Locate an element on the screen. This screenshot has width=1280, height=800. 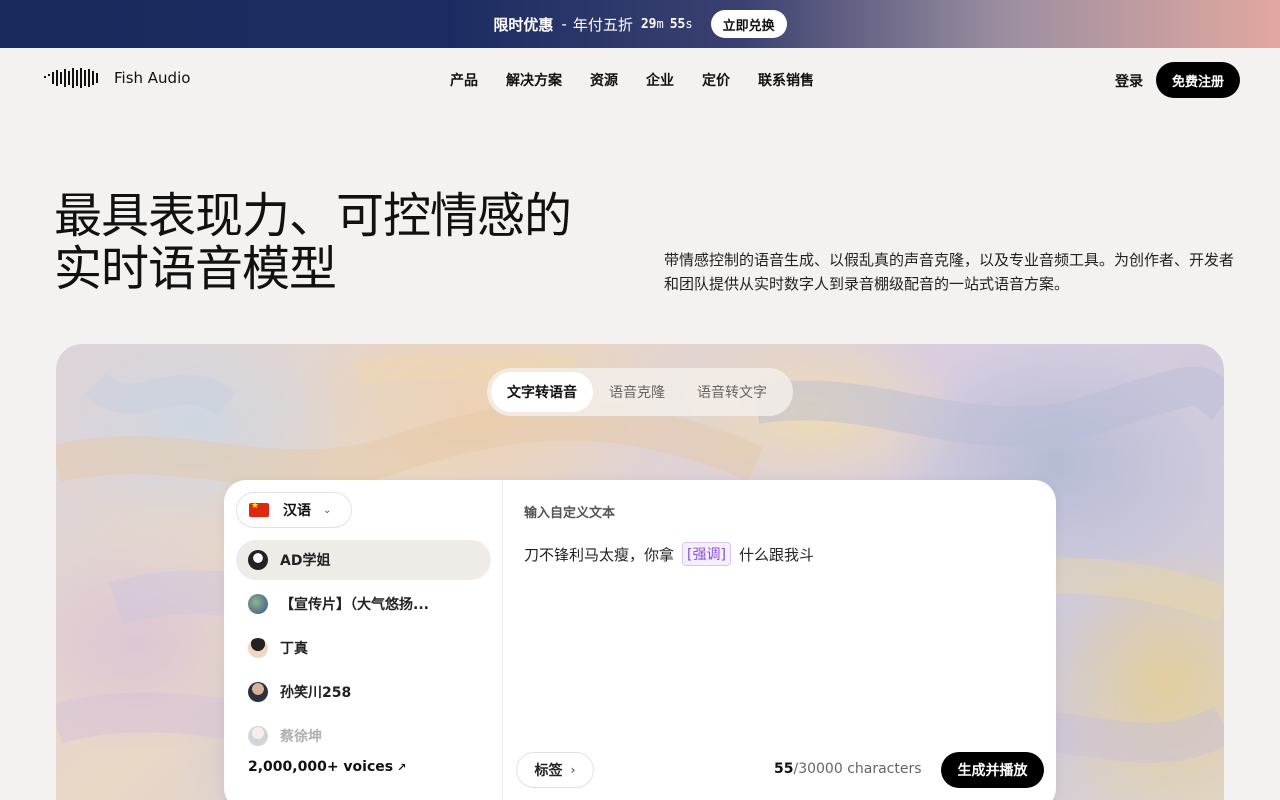
text-input: 刀不锋利马太瘦，你拿 [强调] 什么跟我斗 is located at coordinates (669, 554).